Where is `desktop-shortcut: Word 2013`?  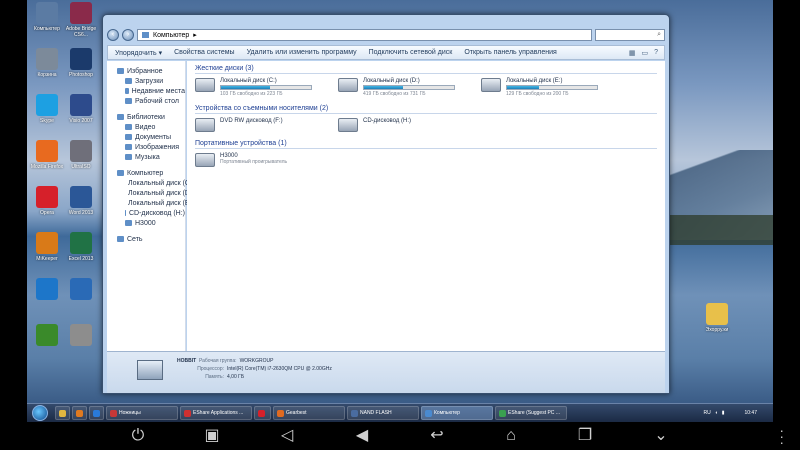 desktop-shortcut: Word 2013 is located at coordinates (81, 201).